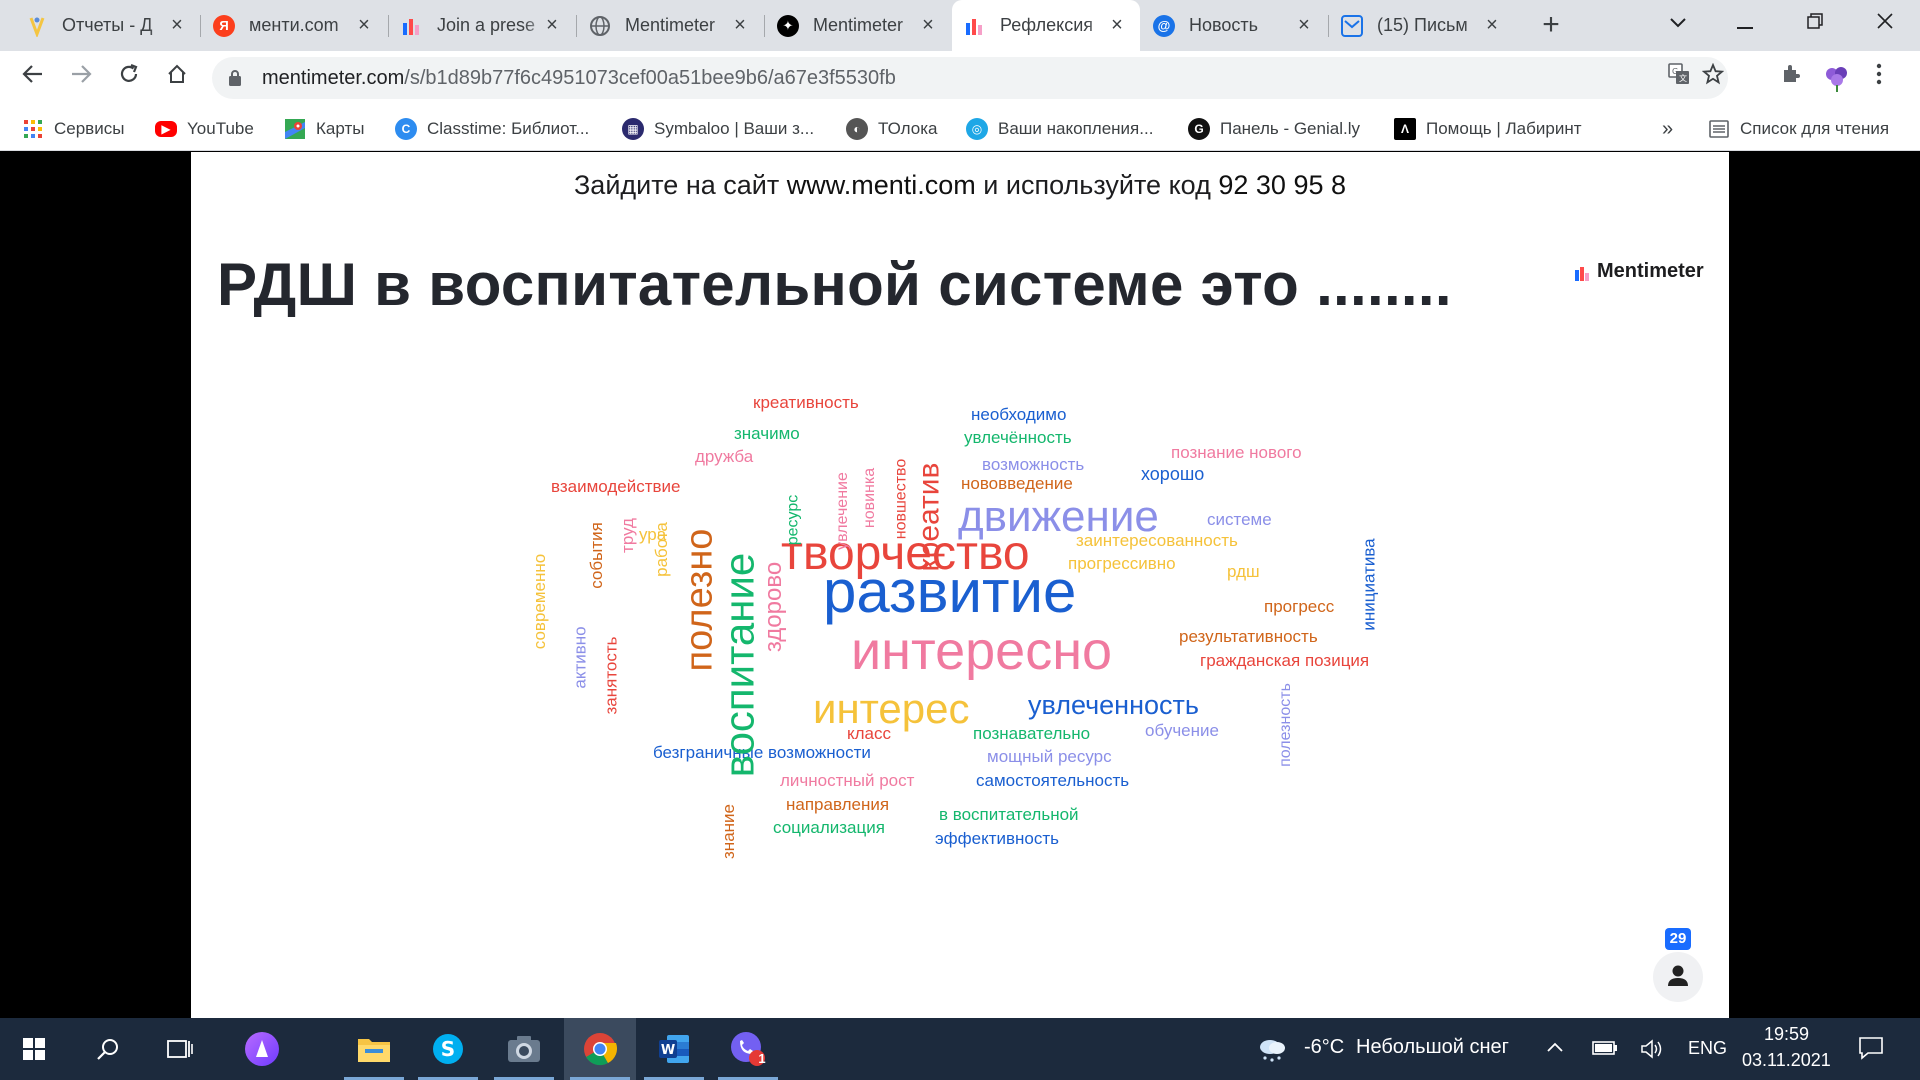 The image size is (1920, 1080). What do you see at coordinates (600, 1049) in the screenshot?
I see `chrome-button` at bounding box center [600, 1049].